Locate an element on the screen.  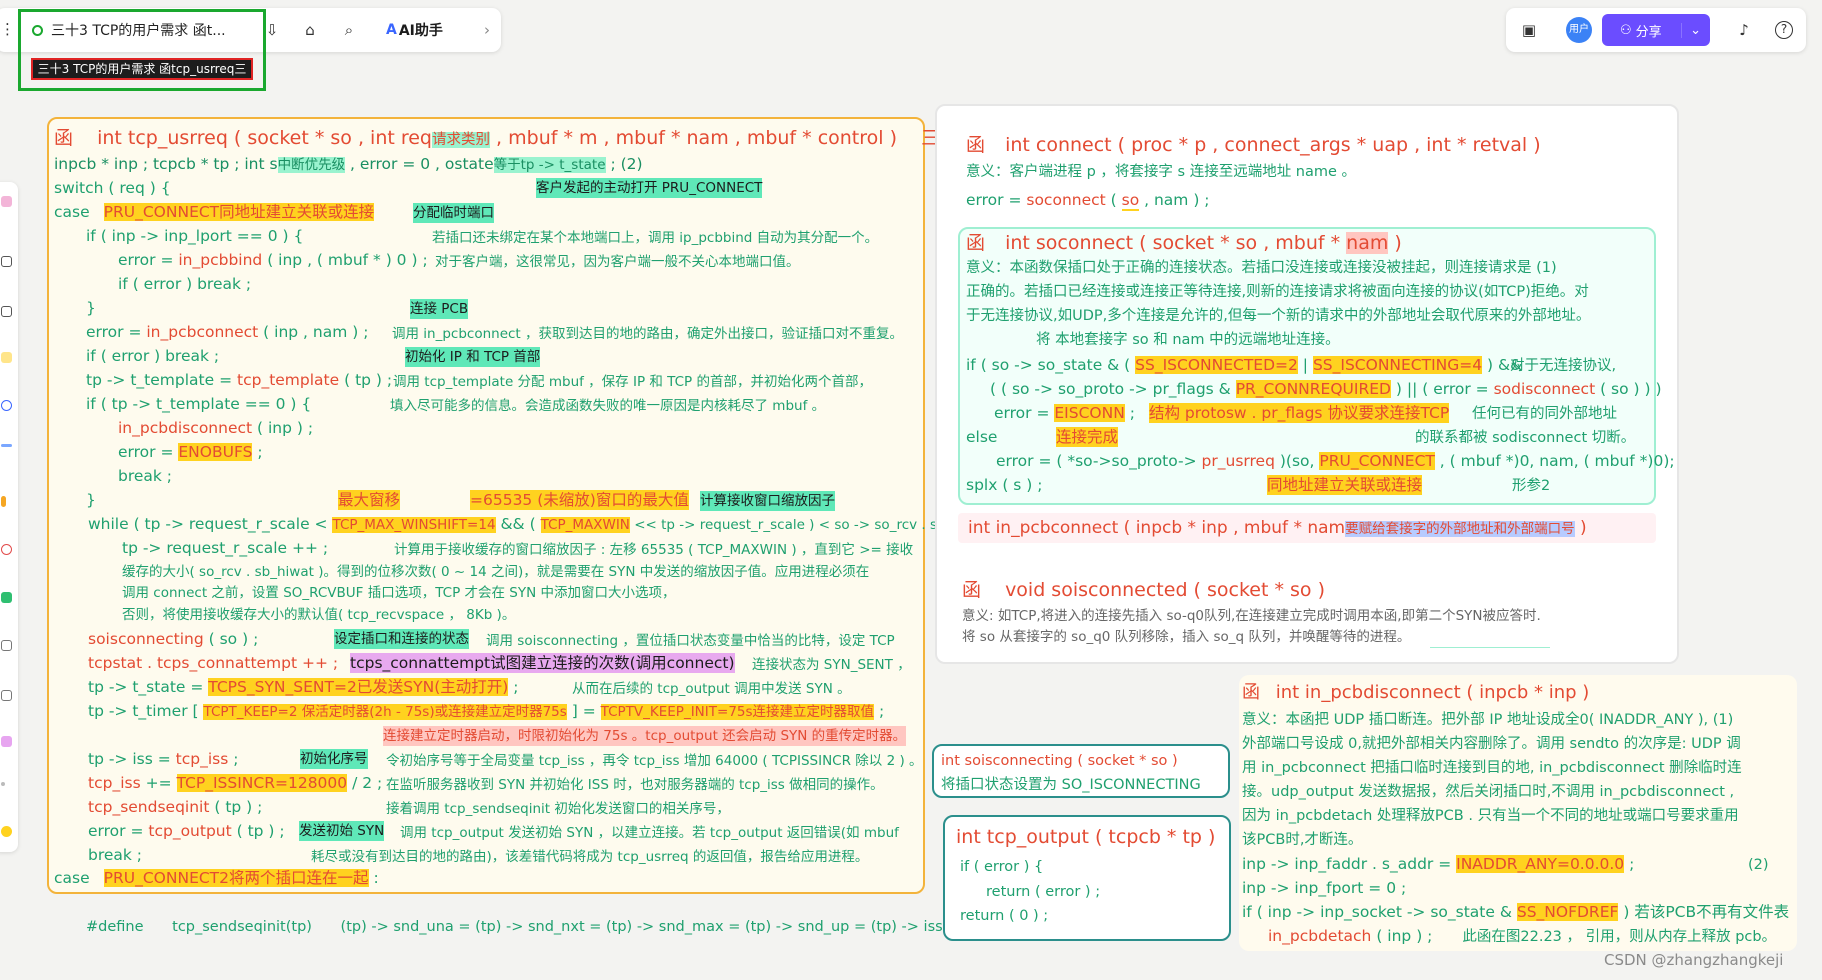
more-tools-icon is located at coordinates (3, 784).